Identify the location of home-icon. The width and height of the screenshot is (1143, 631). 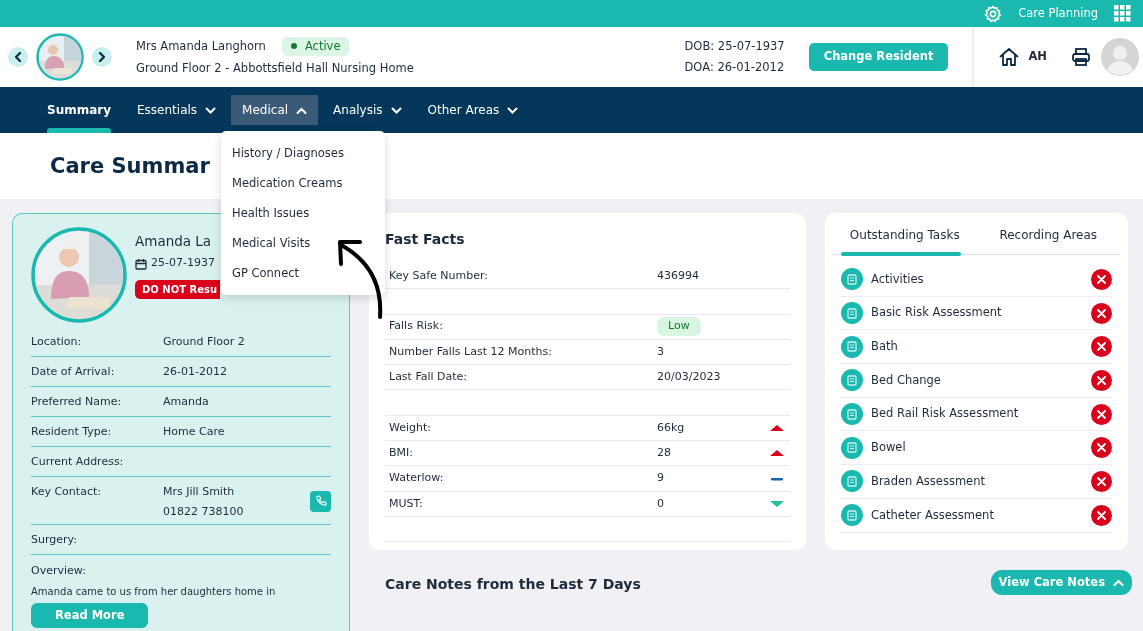
(1009, 57).